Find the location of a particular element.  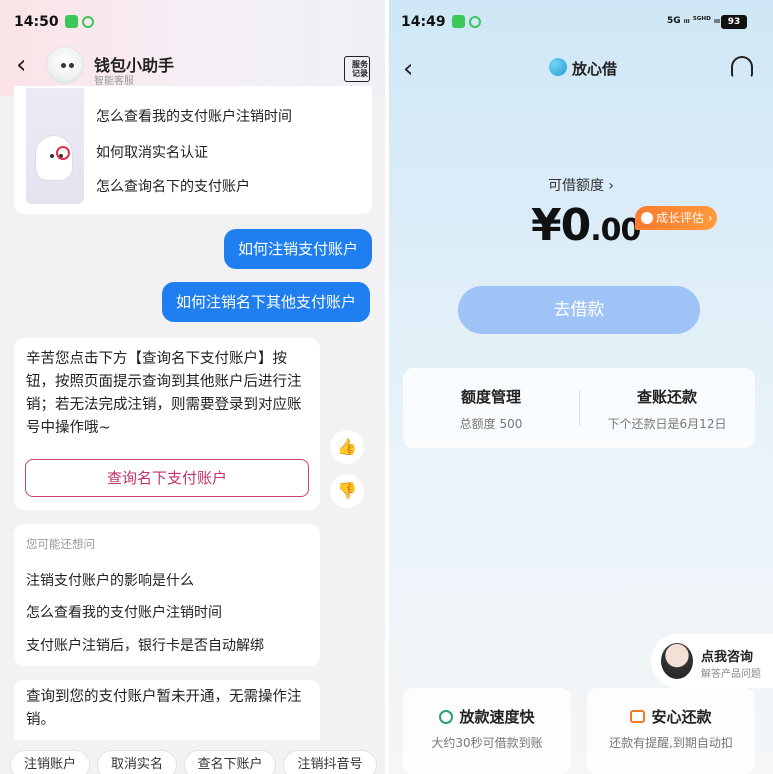

bot-reply-card: 查询到您的支付账户暂未开通，无需操作注销。 is located at coordinates (167, 713).